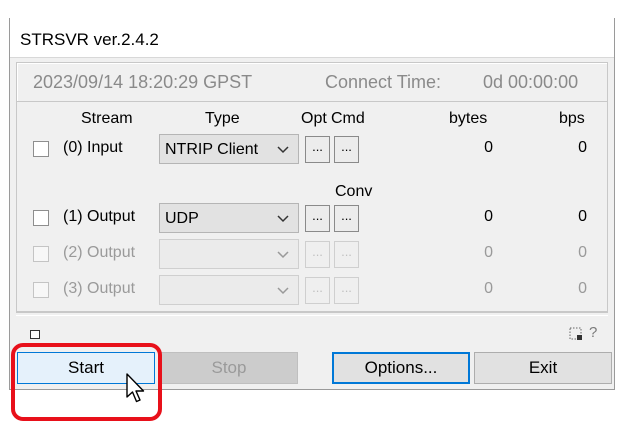 This screenshot has width=632, height=423. I want to click on header-bps: bps, so click(572, 118).